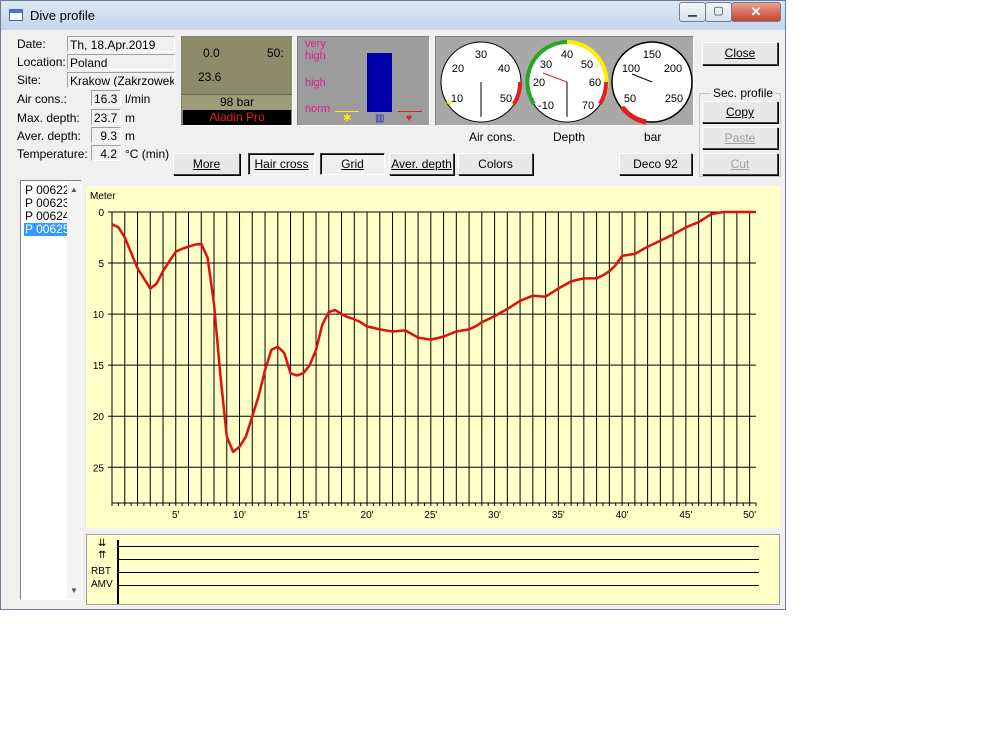 Image resolution: width=1000 pixels, height=750 pixels. Describe the element at coordinates (457, 99) in the screenshot. I see `air-gauge-tick-4: 10` at that location.